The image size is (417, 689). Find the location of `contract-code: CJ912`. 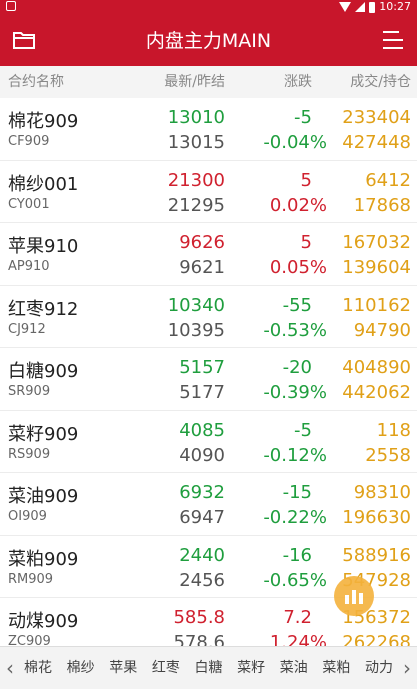

contract-code: CJ912 is located at coordinates (27, 329).